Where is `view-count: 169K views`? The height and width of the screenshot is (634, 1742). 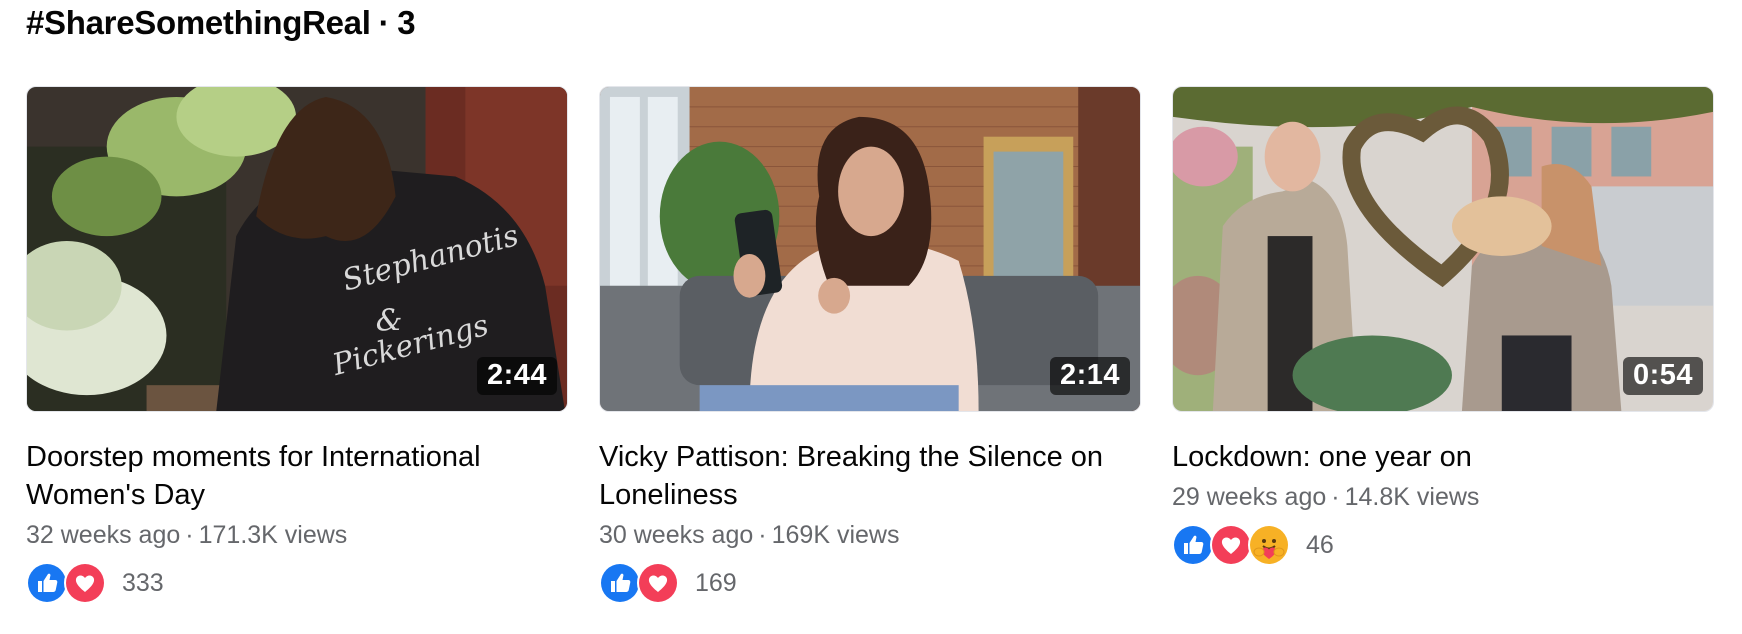
view-count: 169K views is located at coordinates (835, 535).